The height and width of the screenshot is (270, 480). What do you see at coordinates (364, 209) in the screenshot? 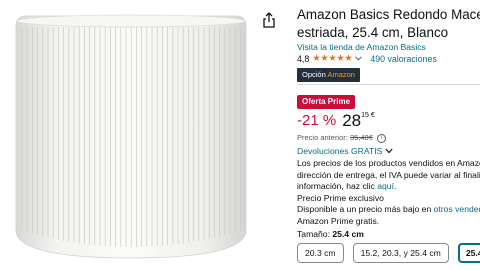
I see `availability-prefix: Disponible a un precio más bajo en` at bounding box center [364, 209].